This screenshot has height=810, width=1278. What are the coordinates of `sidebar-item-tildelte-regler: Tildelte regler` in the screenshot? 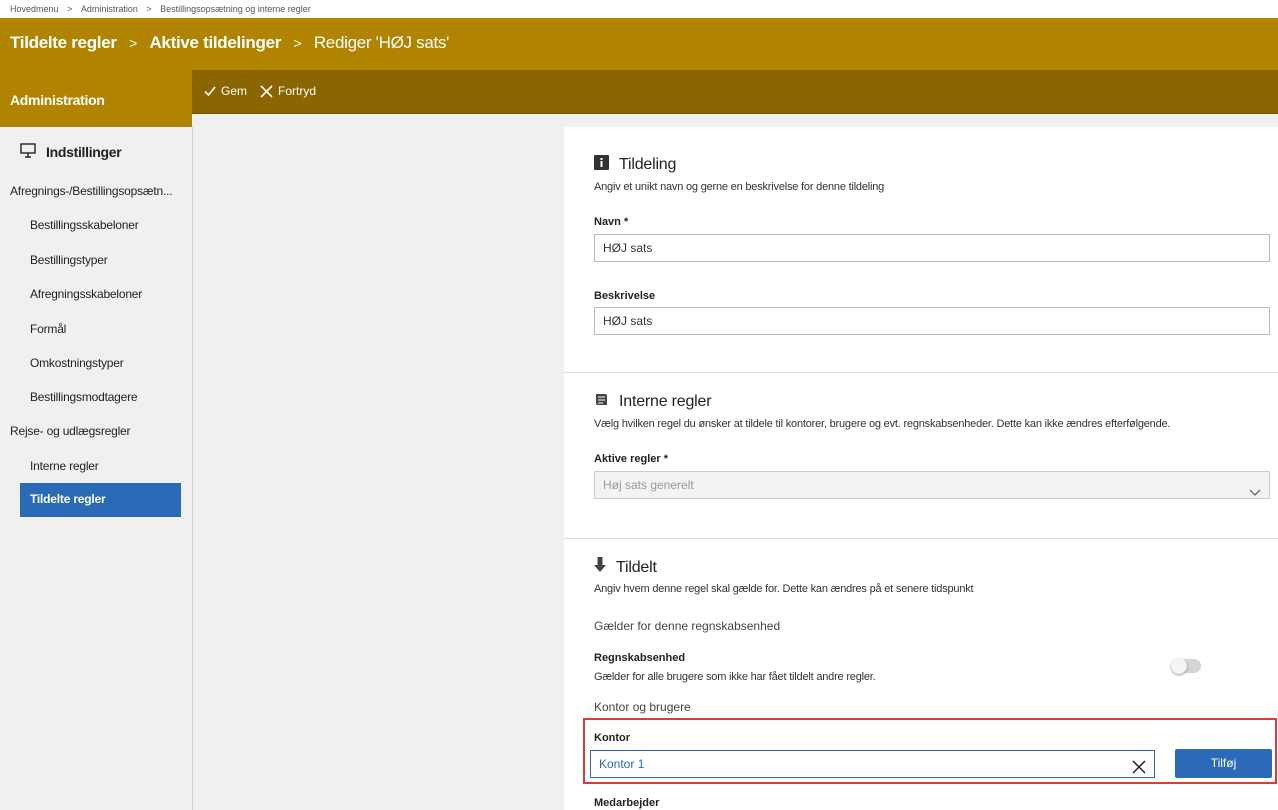 It's located at (100, 500).